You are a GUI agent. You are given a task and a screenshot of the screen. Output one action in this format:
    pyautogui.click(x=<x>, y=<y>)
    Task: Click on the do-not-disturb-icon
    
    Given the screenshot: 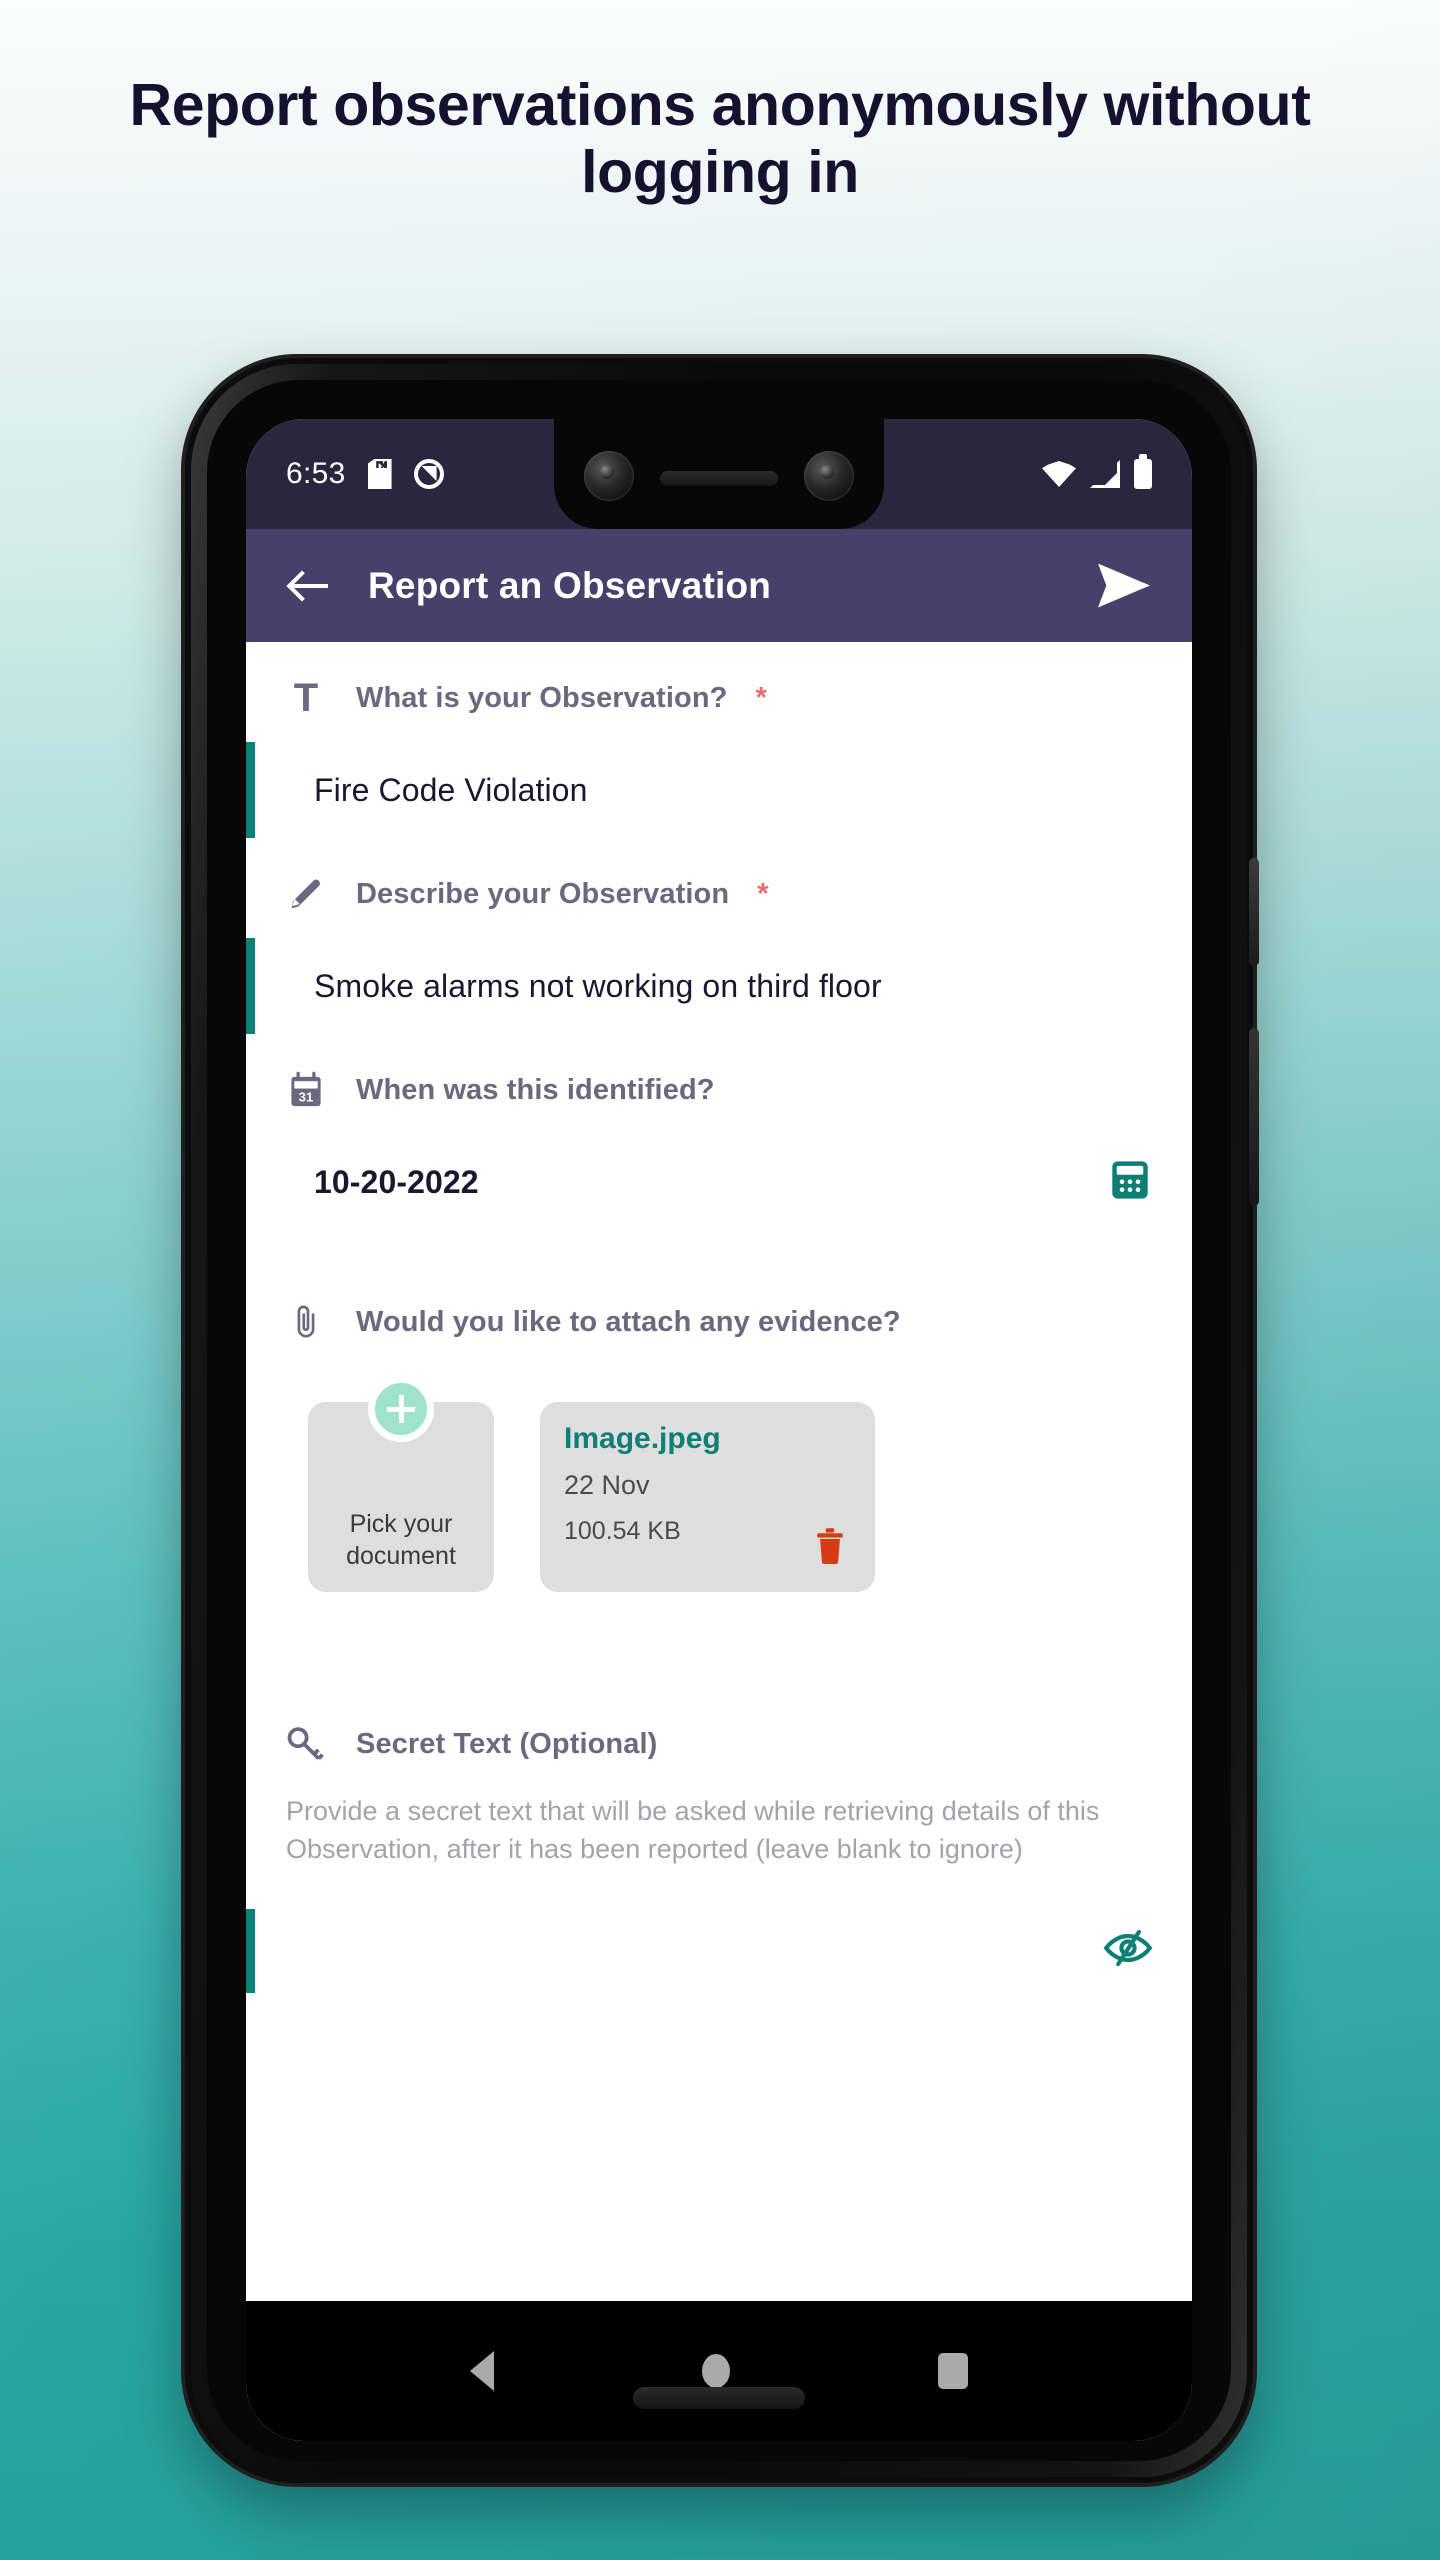 What is the action you would take?
    pyautogui.click(x=428, y=474)
    